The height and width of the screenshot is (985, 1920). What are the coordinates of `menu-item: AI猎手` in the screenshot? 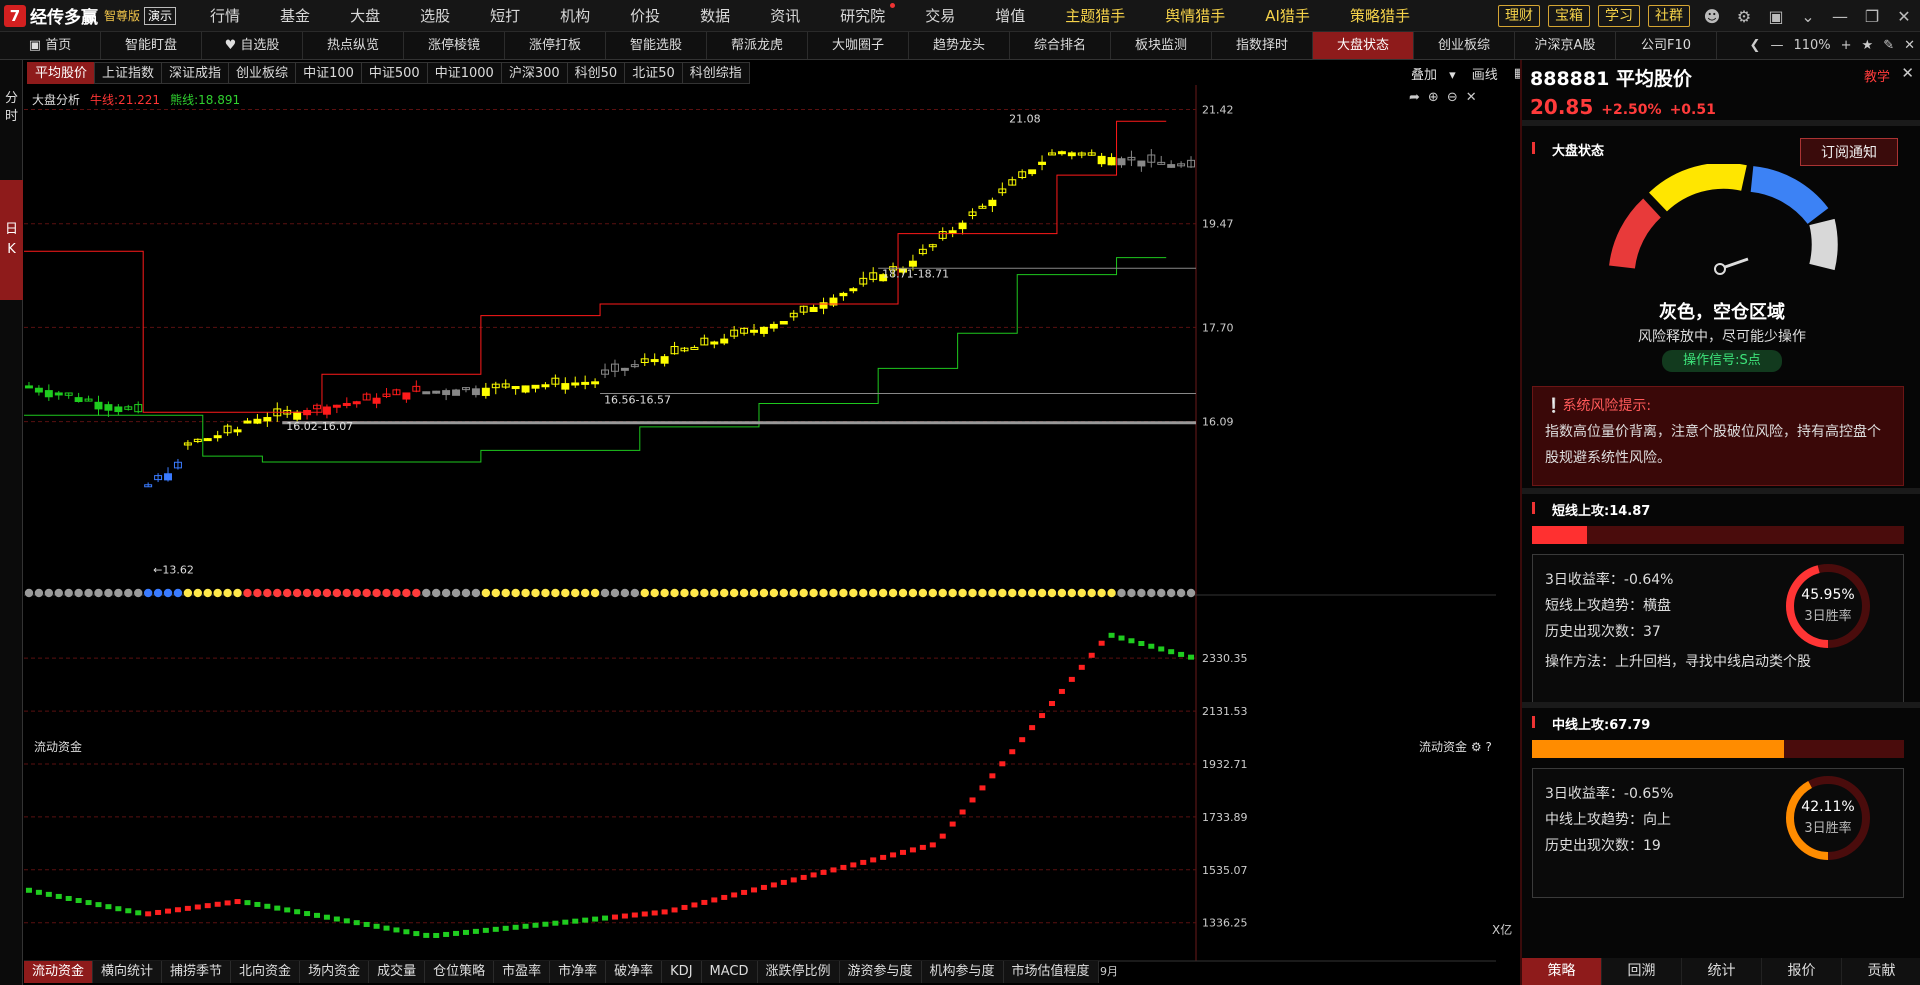 It's located at (1287, 15).